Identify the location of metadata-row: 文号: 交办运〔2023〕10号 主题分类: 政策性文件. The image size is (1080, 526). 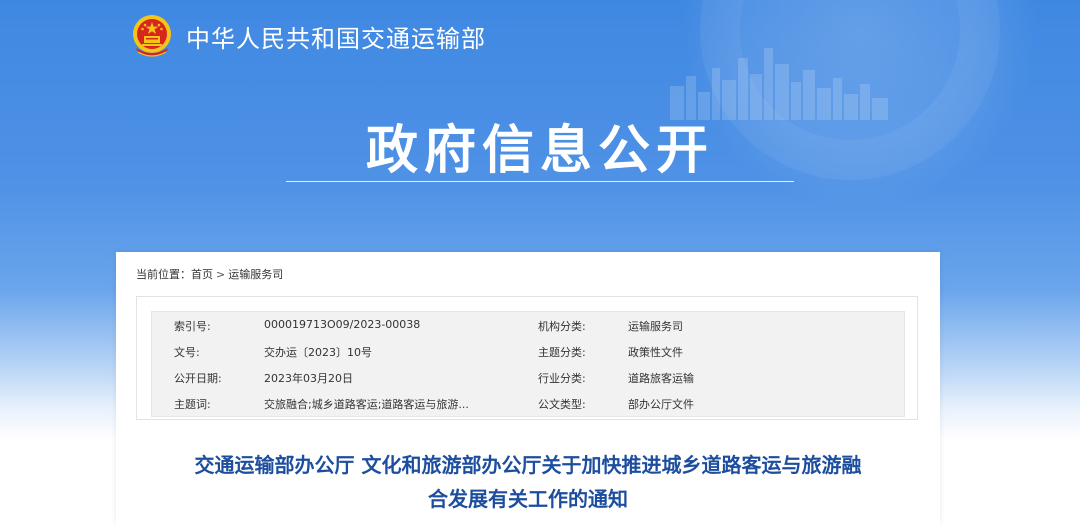
(529, 351).